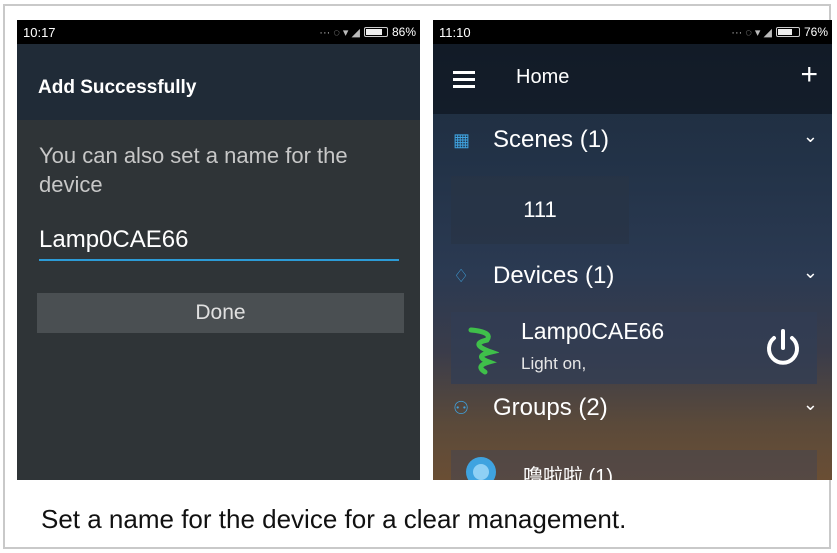 This screenshot has height=553, width=837. What do you see at coordinates (632, 410) in the screenshot?
I see `groups-section-header: ⚇ Groups (2) ⌄` at bounding box center [632, 410].